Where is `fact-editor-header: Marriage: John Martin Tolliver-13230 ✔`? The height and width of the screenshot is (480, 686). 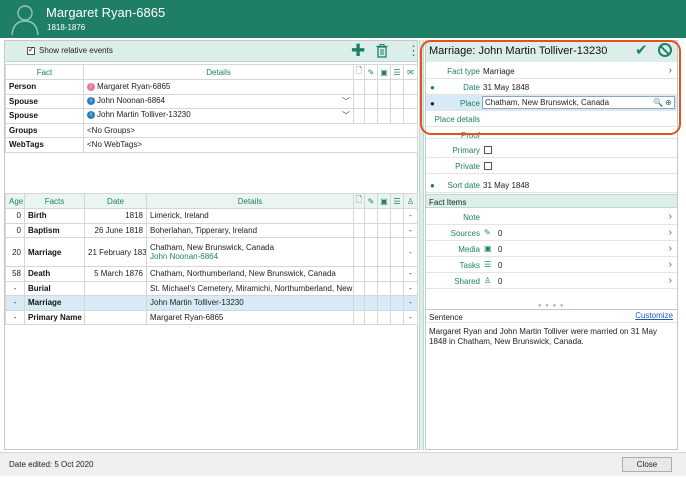
fact-editor-header: Marriage: John Martin Tolliver-13230 ✔ is located at coordinates (551, 51).